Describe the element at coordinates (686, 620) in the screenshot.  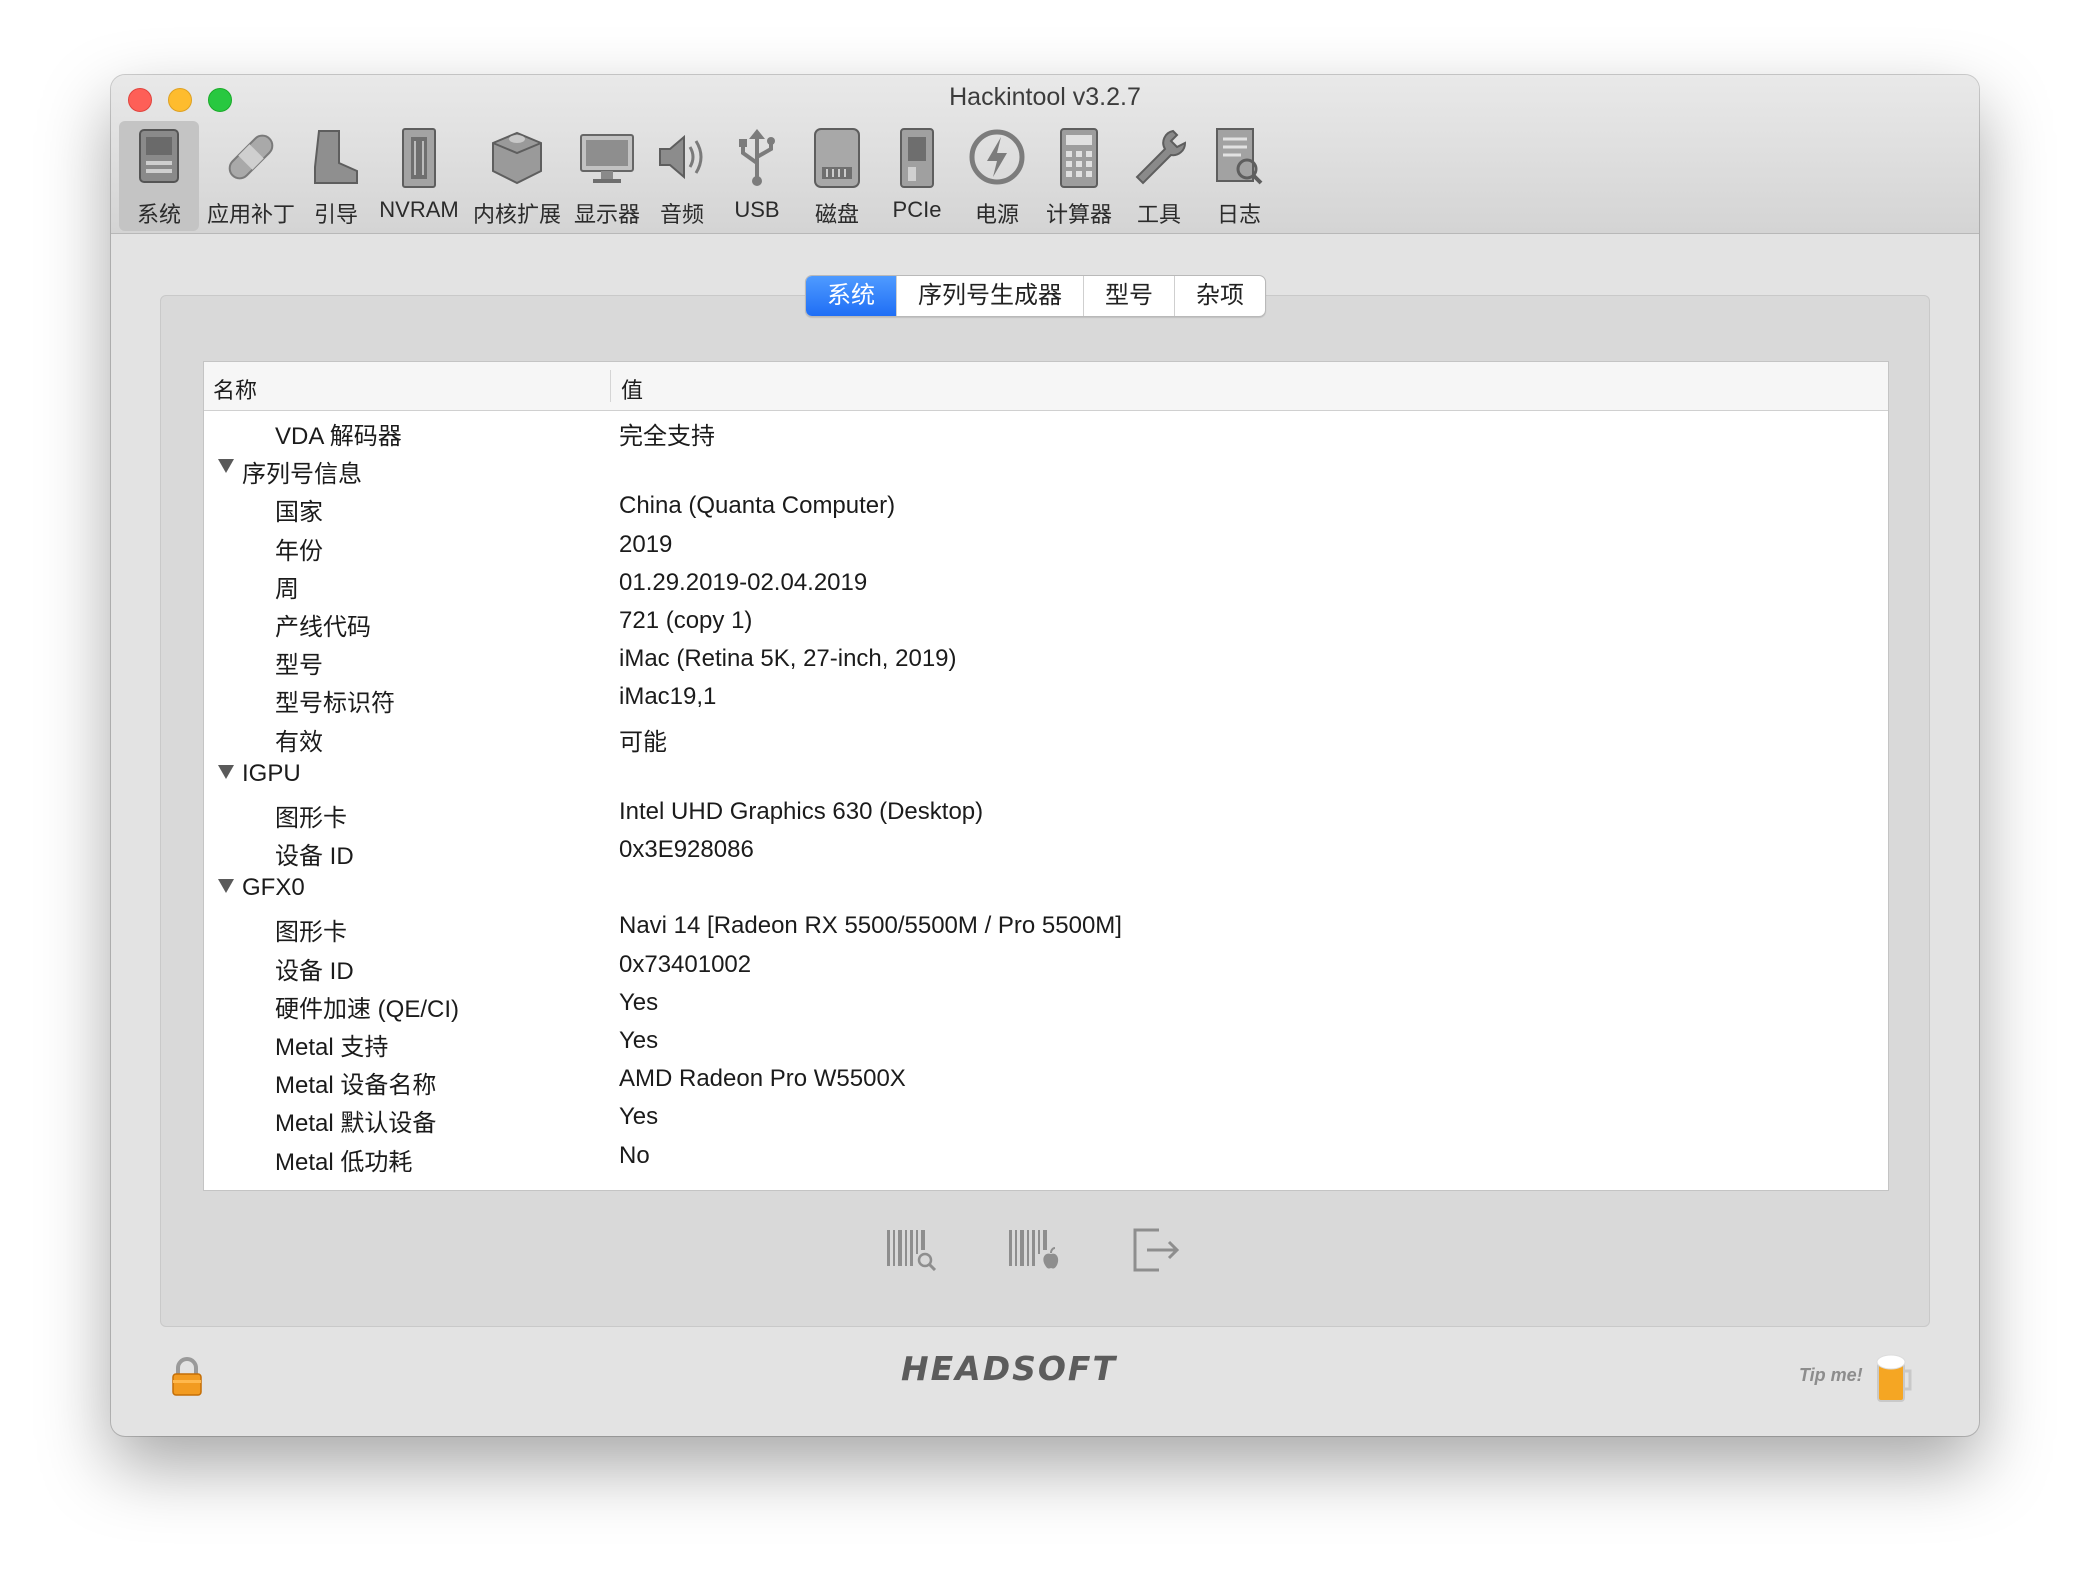
I see `row-value: 721 (copy 1)` at that location.